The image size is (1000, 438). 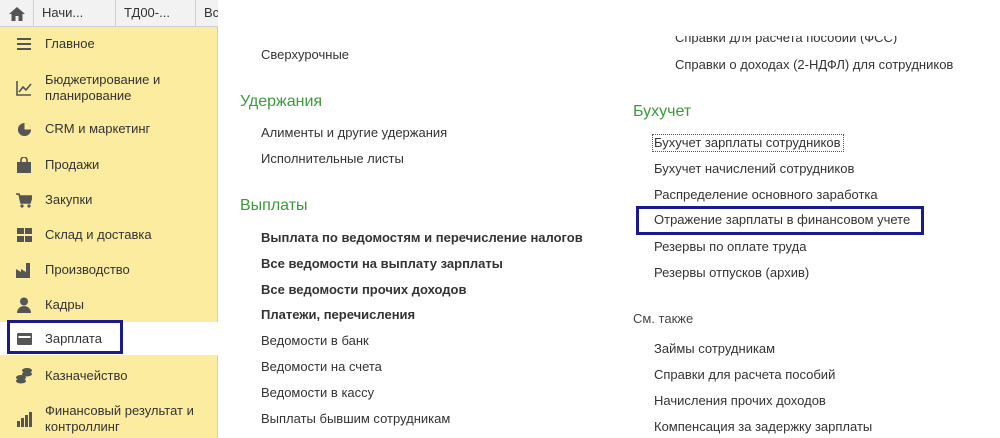 I want to click on link-writs: Исполнительные листы, so click(x=332, y=158).